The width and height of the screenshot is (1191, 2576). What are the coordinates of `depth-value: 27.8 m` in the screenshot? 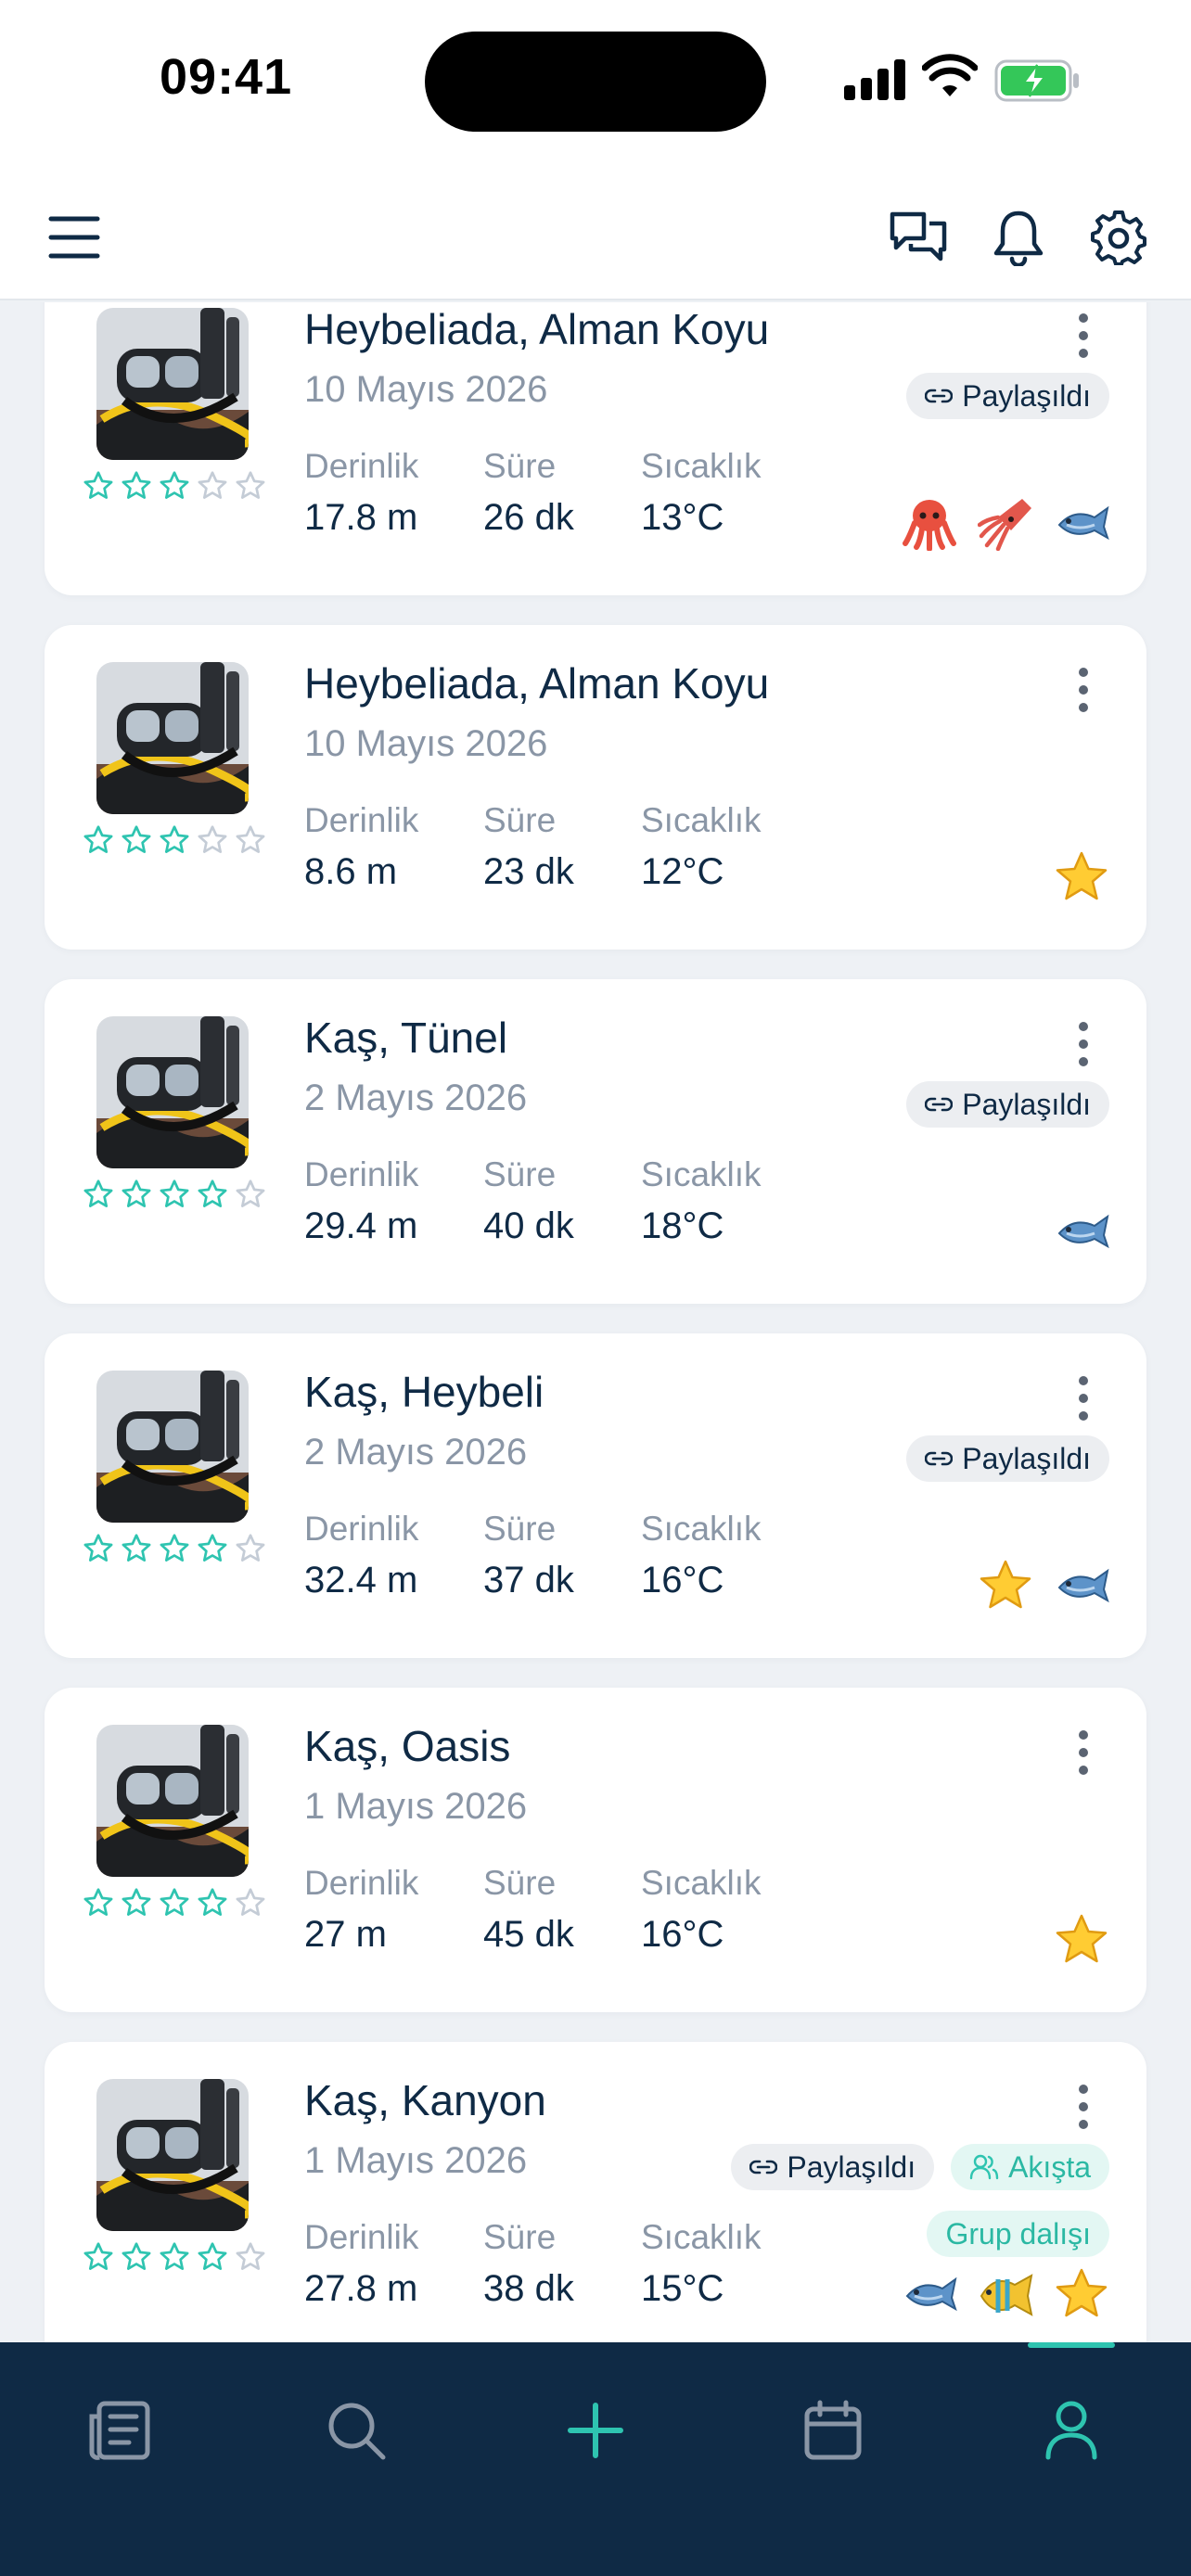 It's located at (361, 2288).